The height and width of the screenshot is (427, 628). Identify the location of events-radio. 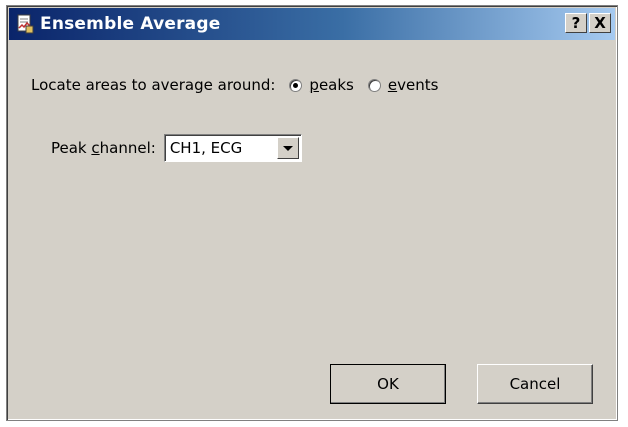
(374, 85).